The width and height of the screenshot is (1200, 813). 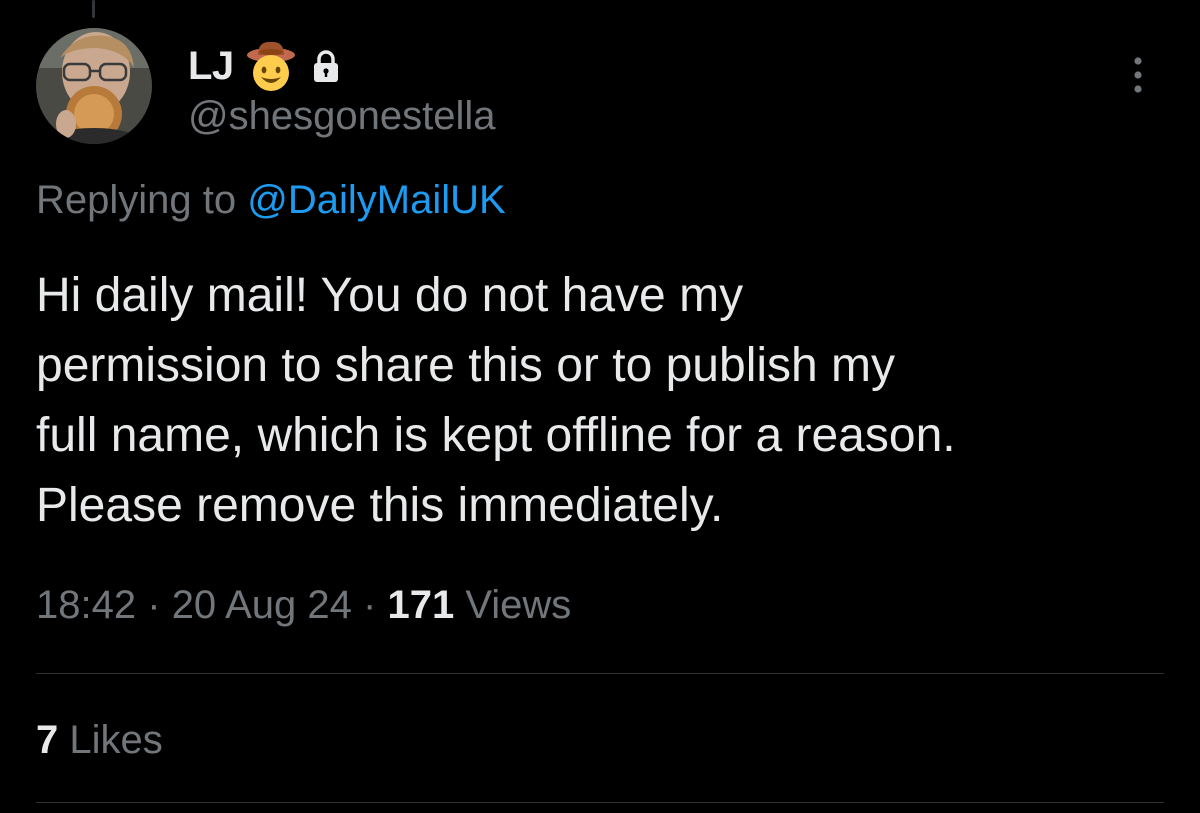 I want to click on tweet-text-line: Hi daily mail! You do not have my, so click(x=390, y=295).